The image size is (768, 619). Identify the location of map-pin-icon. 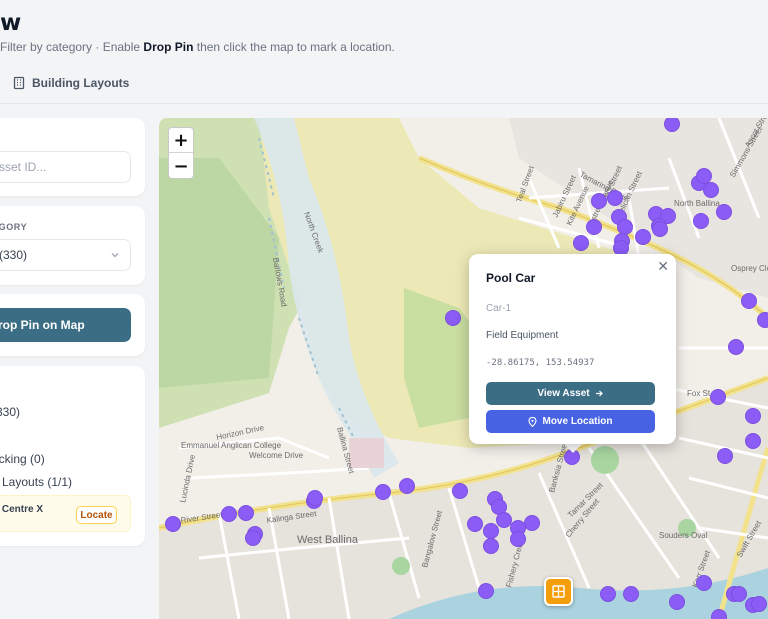
(533, 421).